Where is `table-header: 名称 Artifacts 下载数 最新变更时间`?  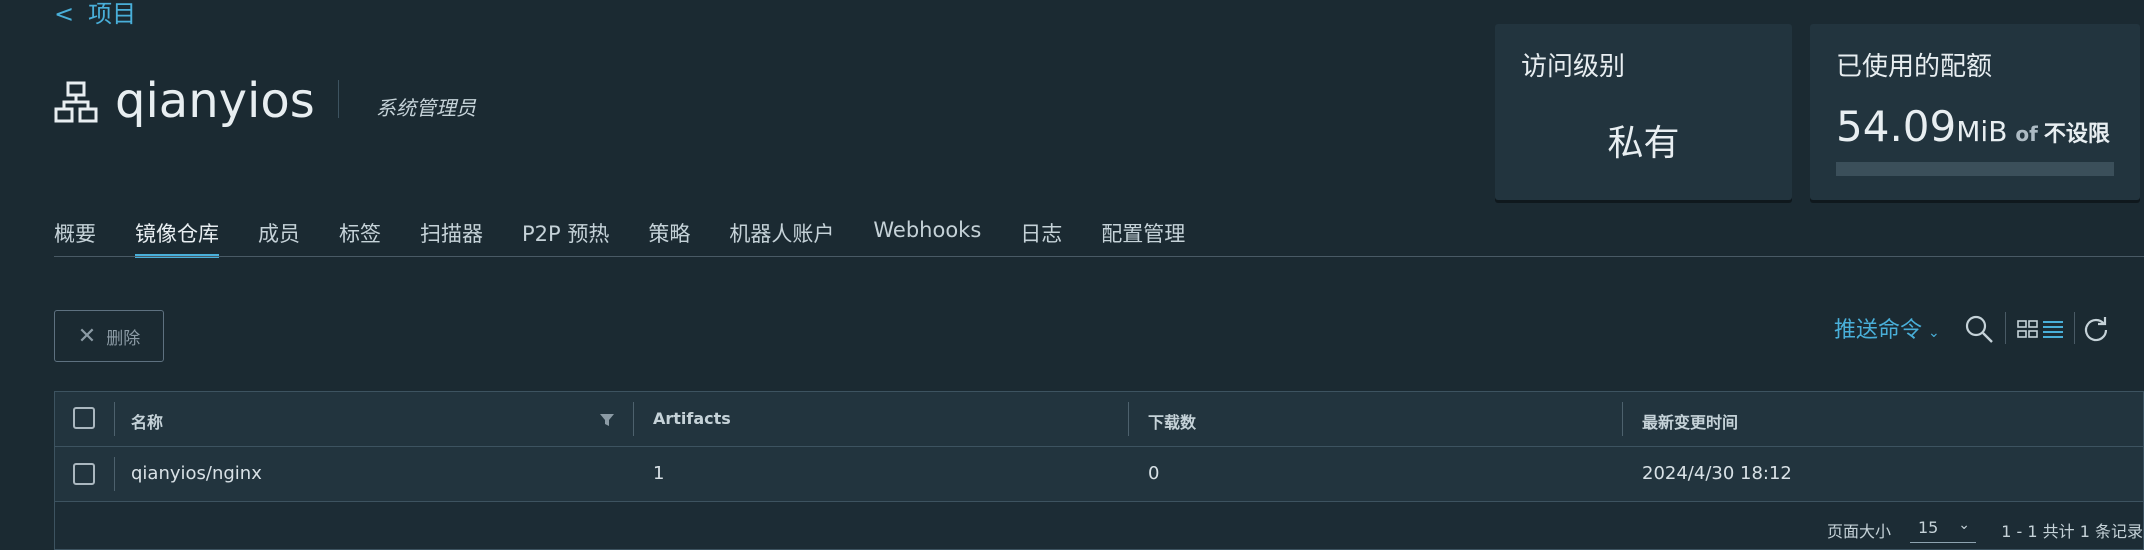
table-header: 名称 Artifacts 下载数 最新变更时间 is located at coordinates (1099, 419).